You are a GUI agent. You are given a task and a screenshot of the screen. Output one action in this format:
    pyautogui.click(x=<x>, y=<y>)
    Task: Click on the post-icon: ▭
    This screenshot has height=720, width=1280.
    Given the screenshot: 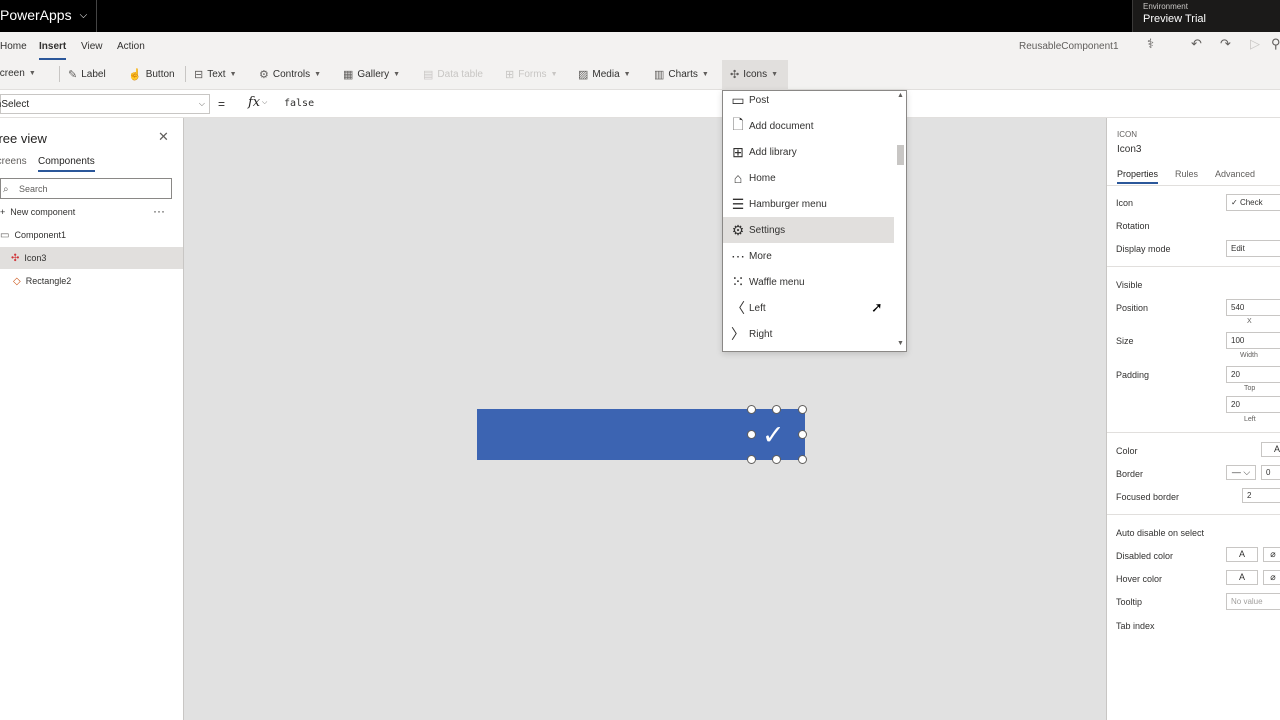 What is the action you would take?
    pyautogui.click(x=738, y=99)
    